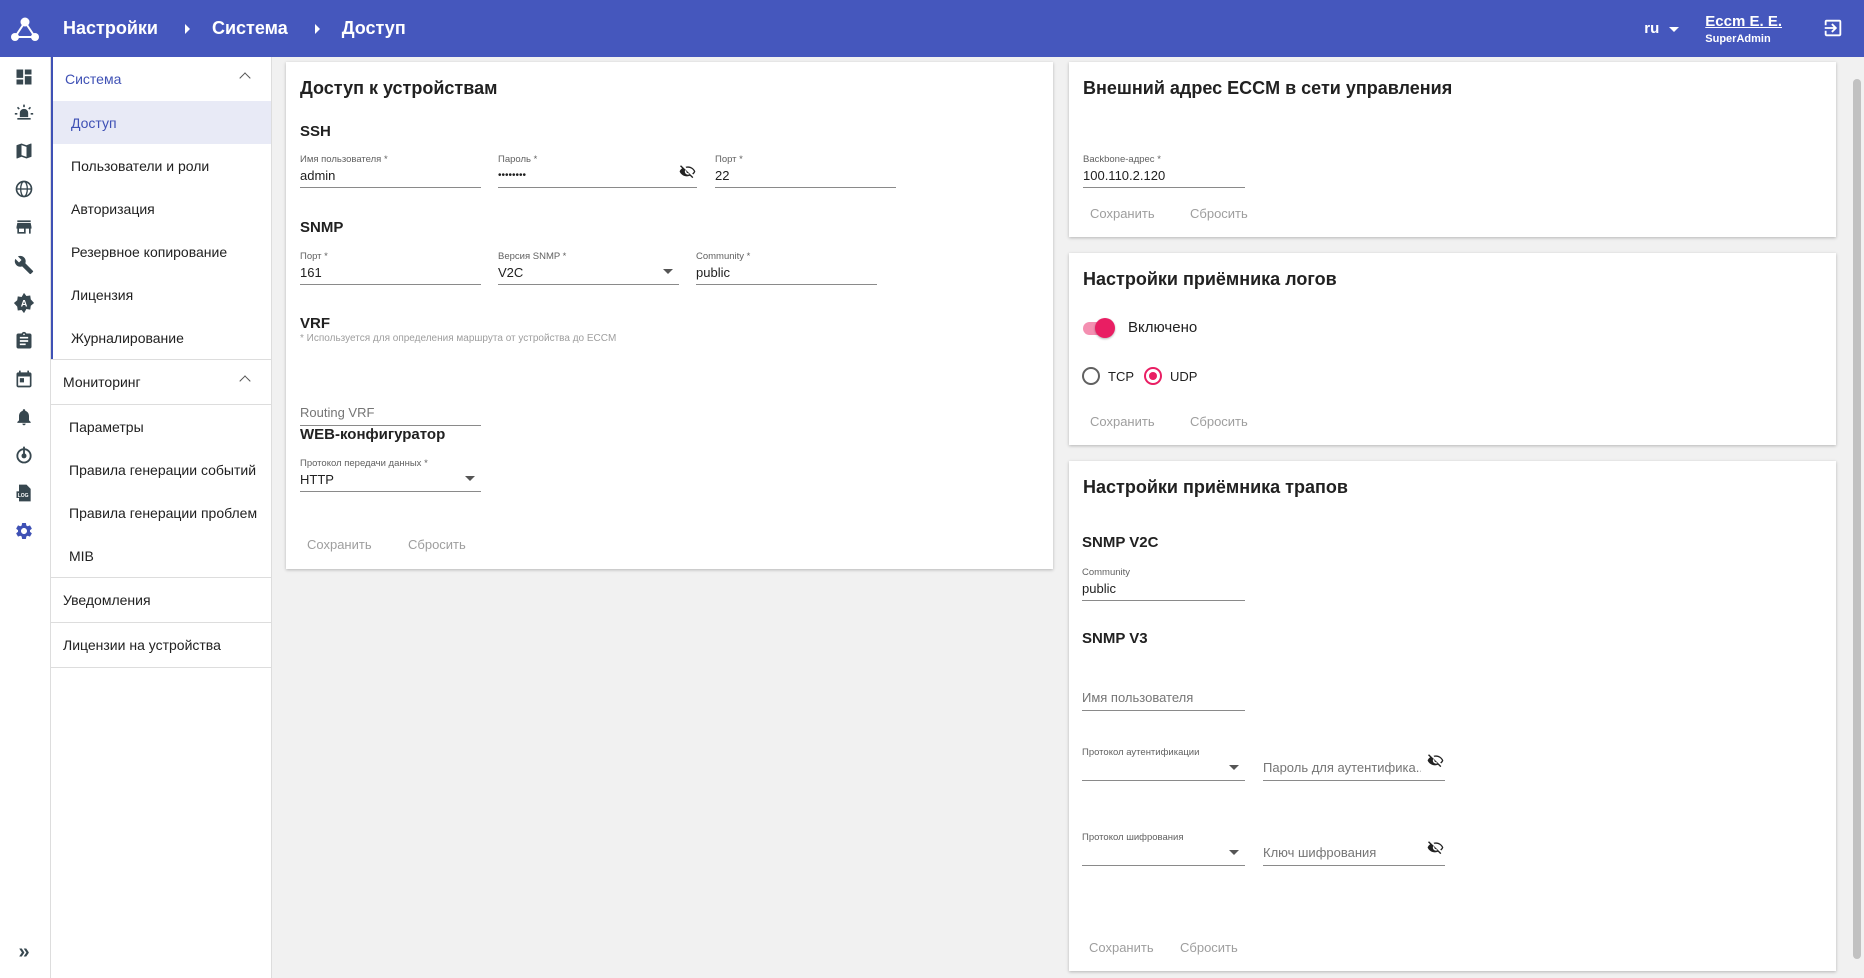 The height and width of the screenshot is (978, 1864). What do you see at coordinates (1184, 376) in the screenshot?
I see `radio-label: UDP` at bounding box center [1184, 376].